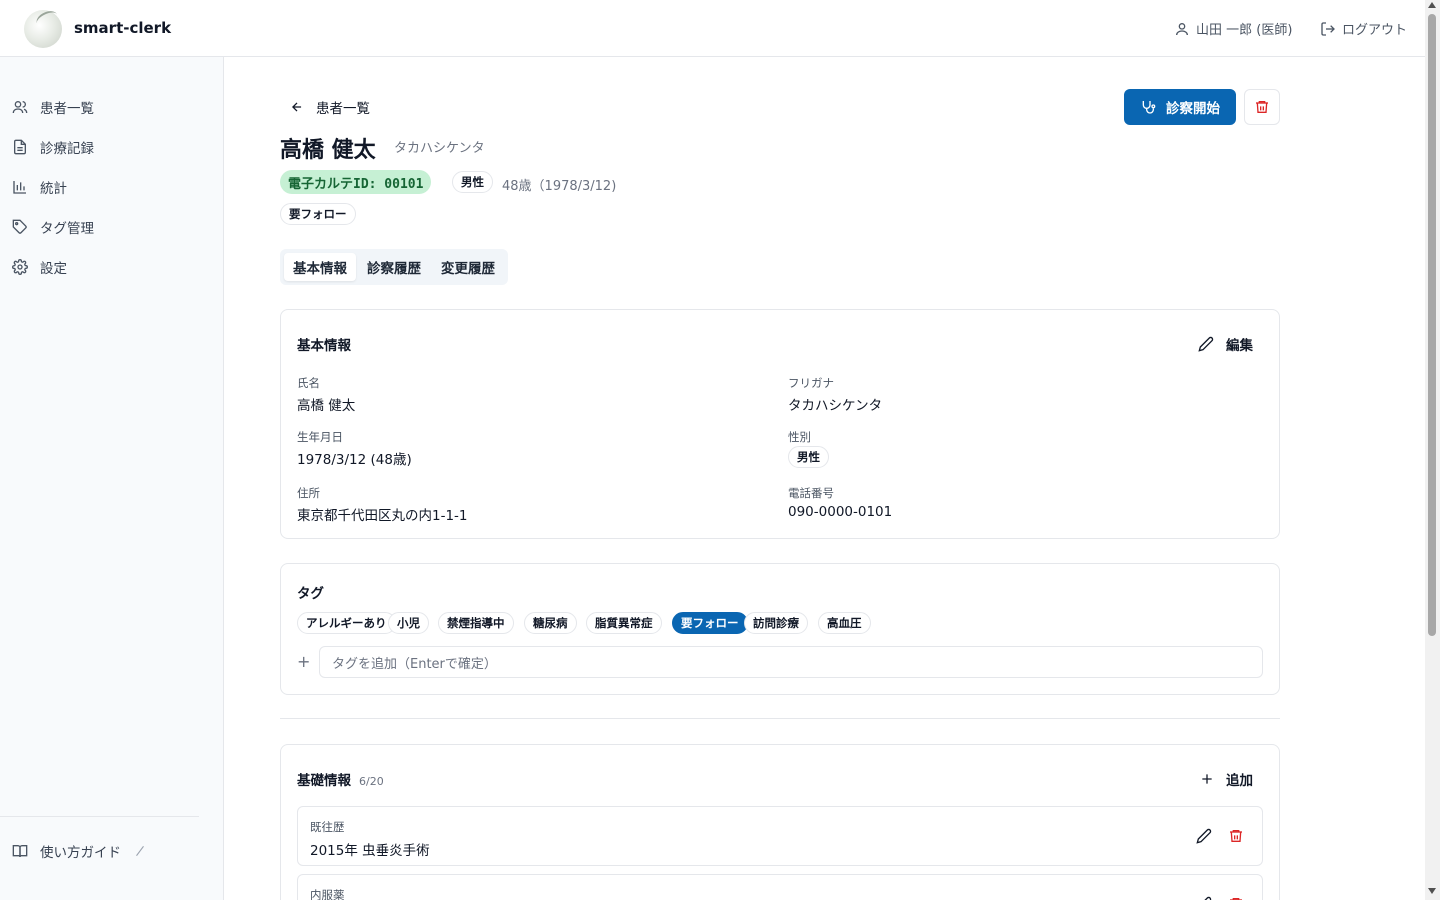  What do you see at coordinates (1432, 891) in the screenshot?
I see `scroll-down-arrow-icon` at bounding box center [1432, 891].